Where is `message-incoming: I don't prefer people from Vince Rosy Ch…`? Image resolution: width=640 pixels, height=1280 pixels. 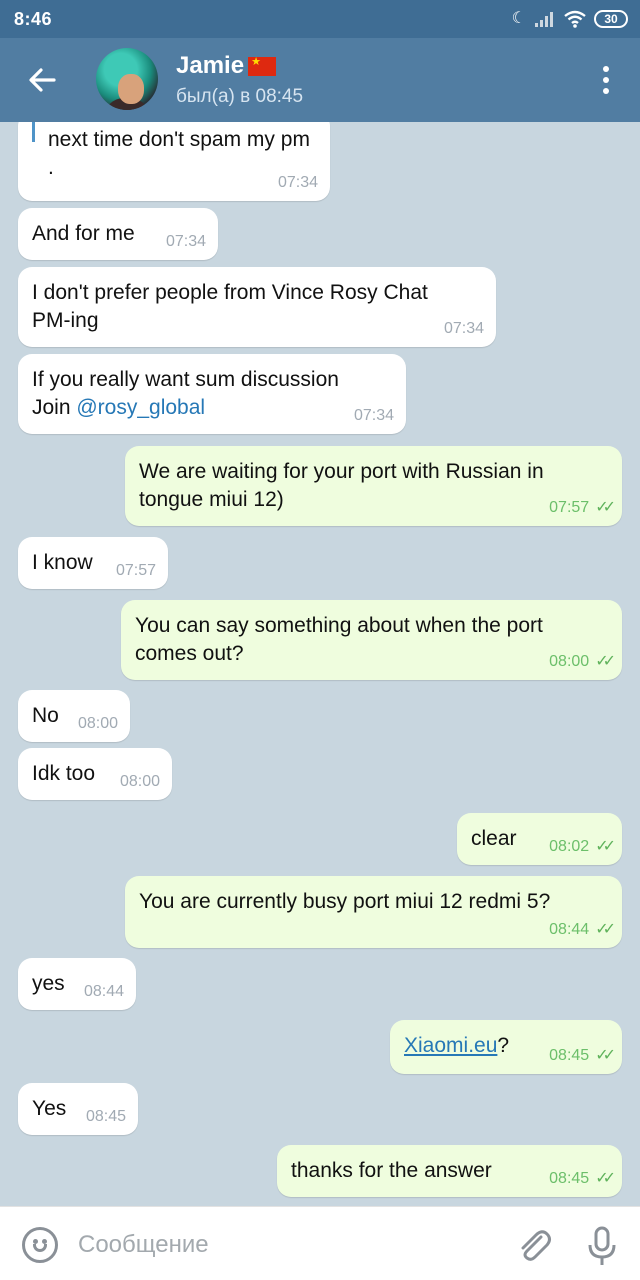
message-incoming: I don't prefer people from Vince Rosy Ch… is located at coordinates (257, 307).